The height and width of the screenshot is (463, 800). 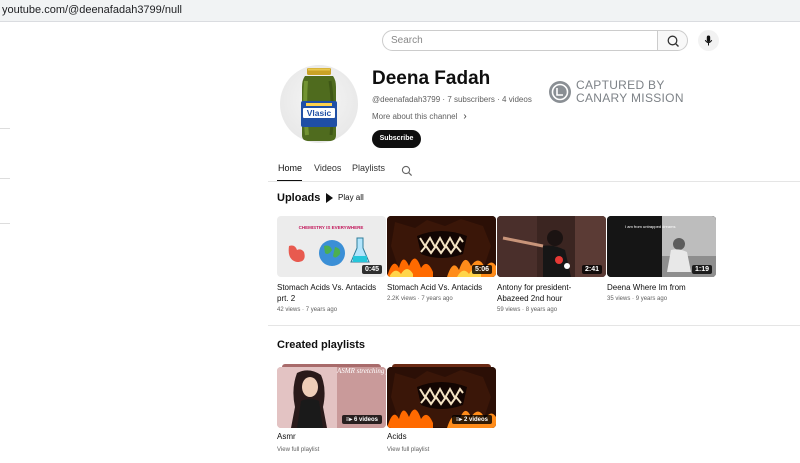 What do you see at coordinates (516, 40) in the screenshot?
I see `search-input` at bounding box center [516, 40].